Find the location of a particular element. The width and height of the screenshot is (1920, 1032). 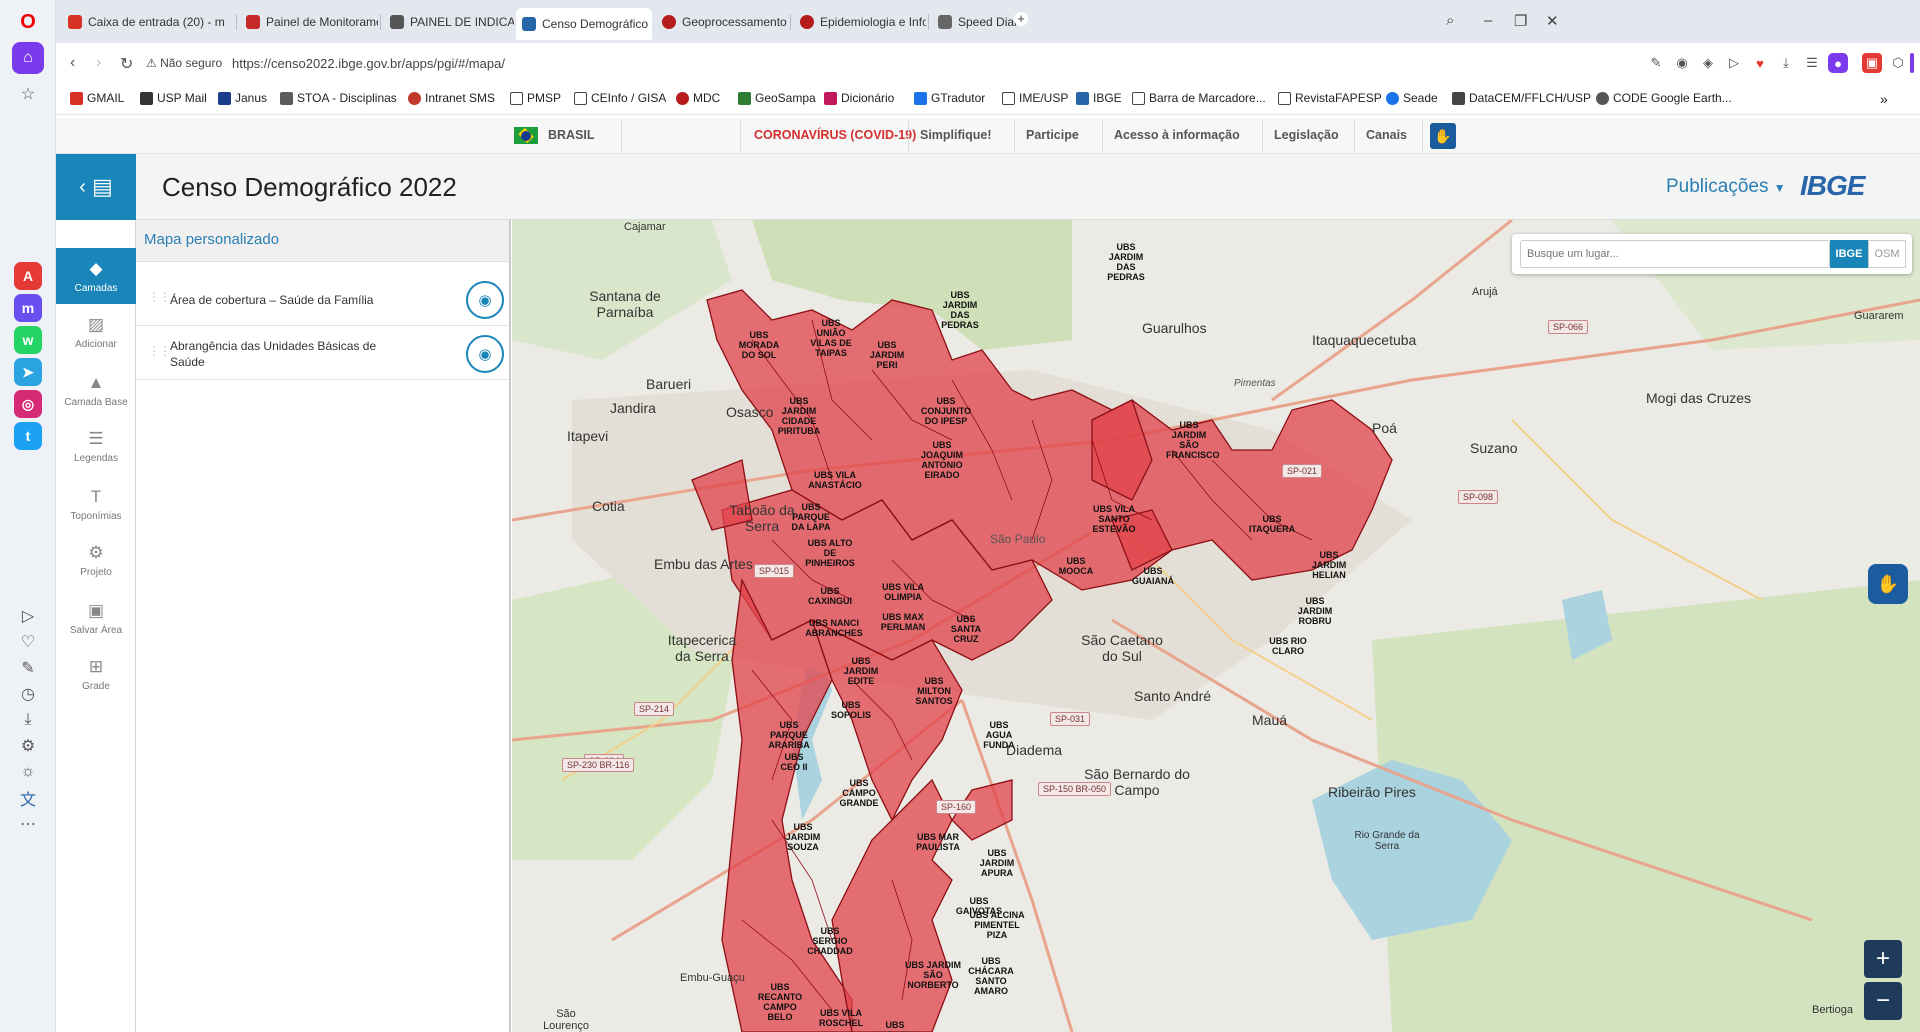

bookmark-dicionario: Dicionário is located at coordinates (859, 98).